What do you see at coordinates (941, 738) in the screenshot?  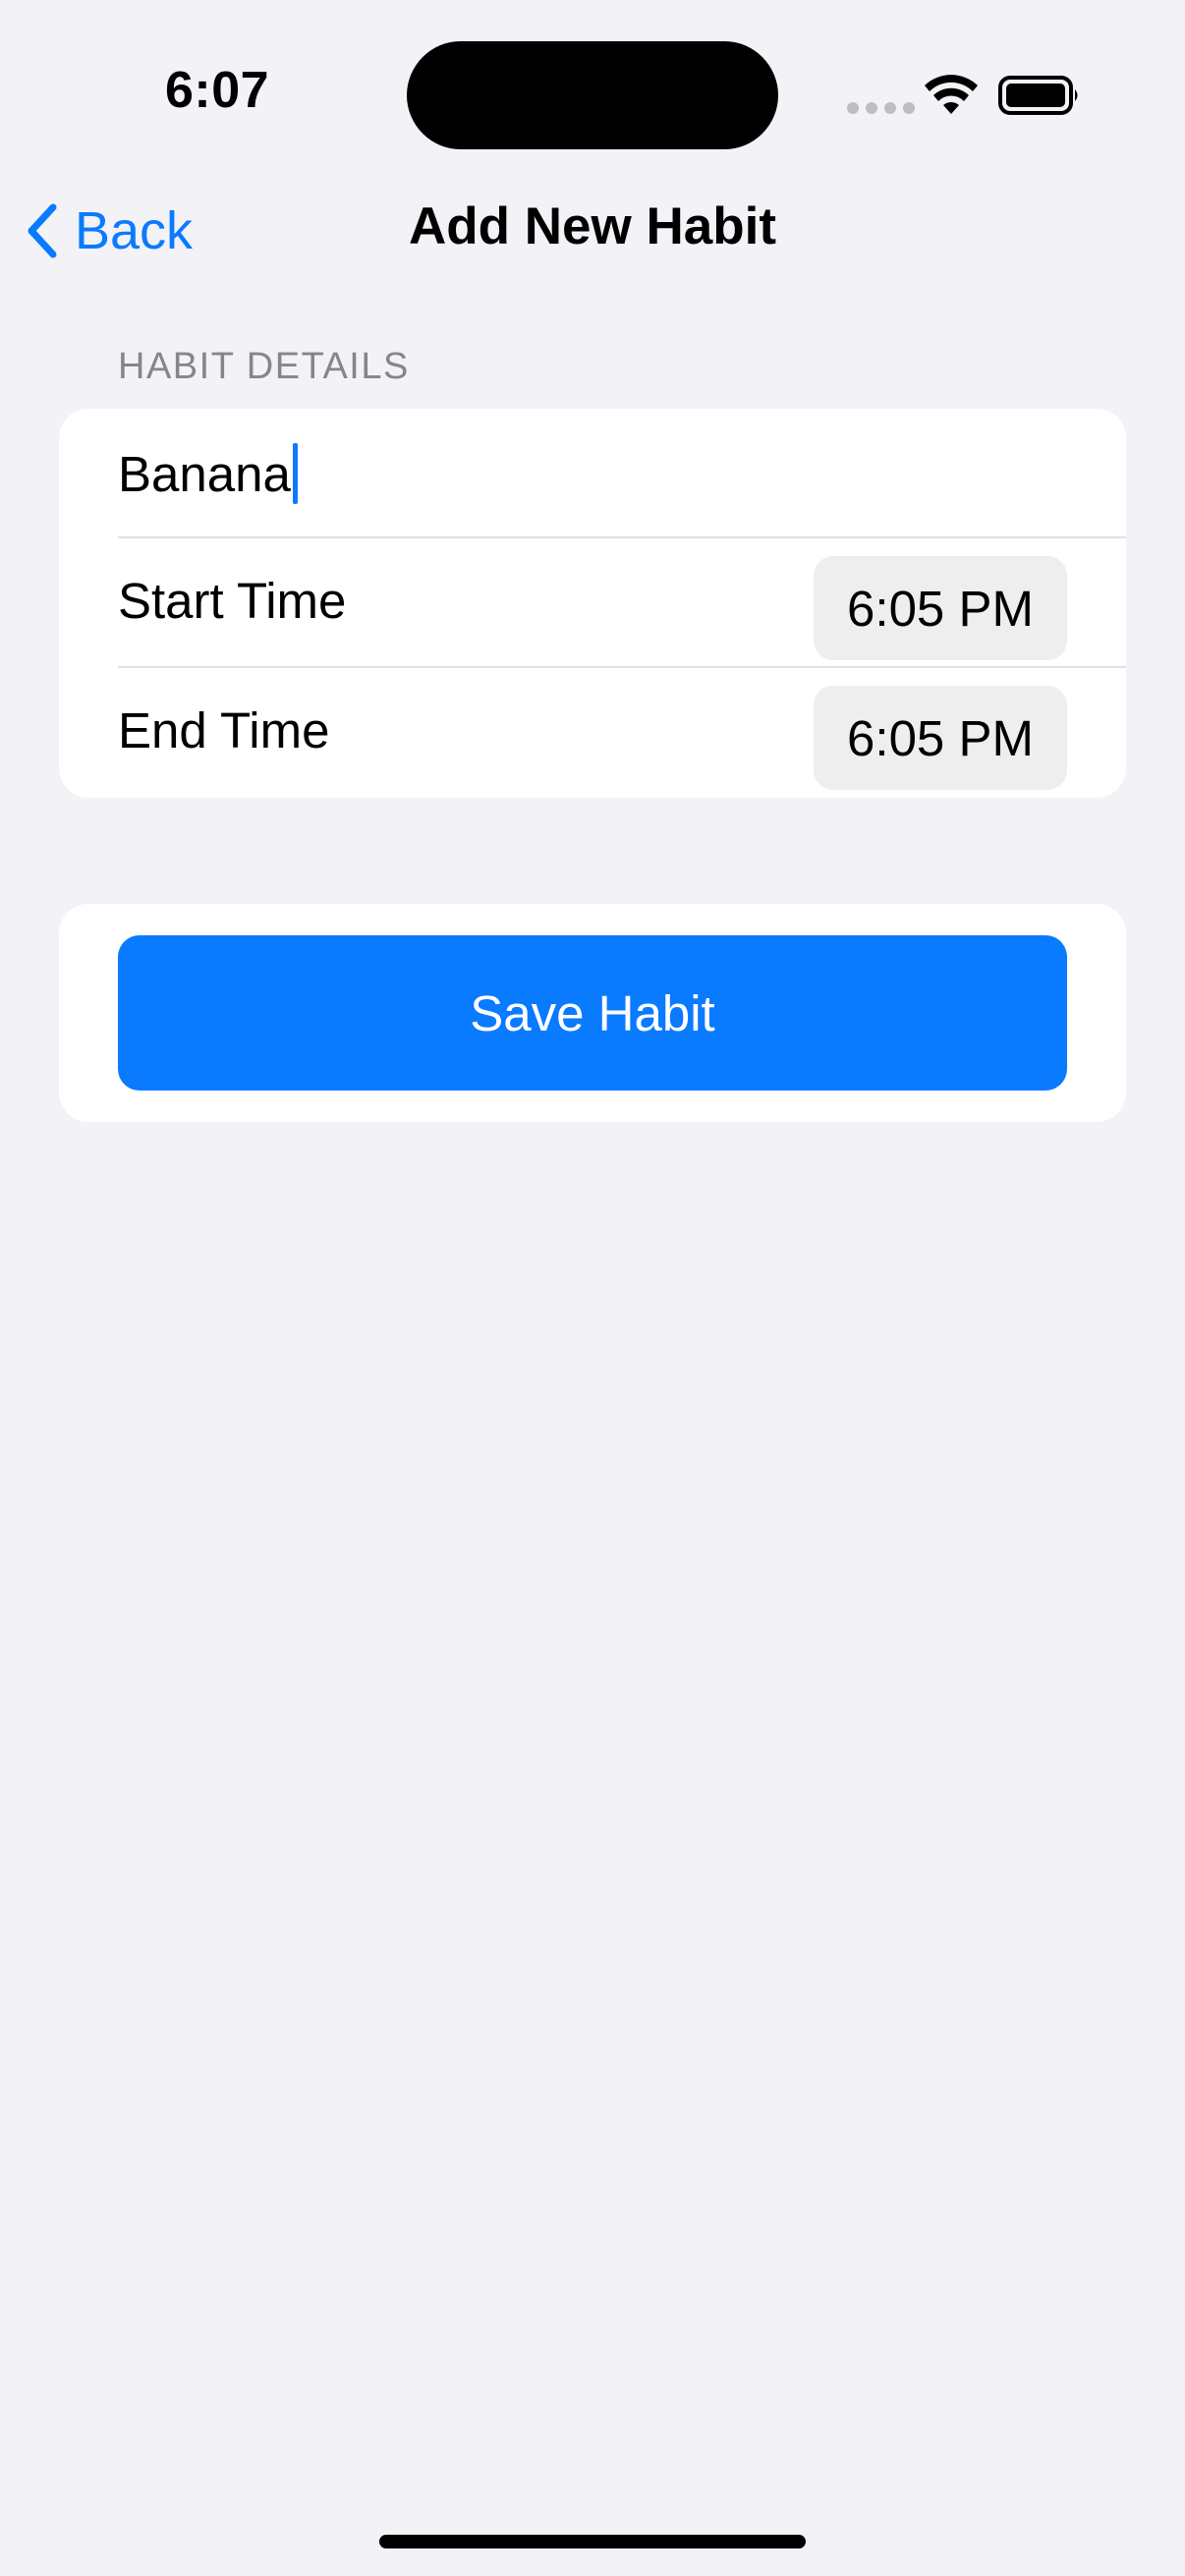 I see `end-time-picker: 6:05 PM` at bounding box center [941, 738].